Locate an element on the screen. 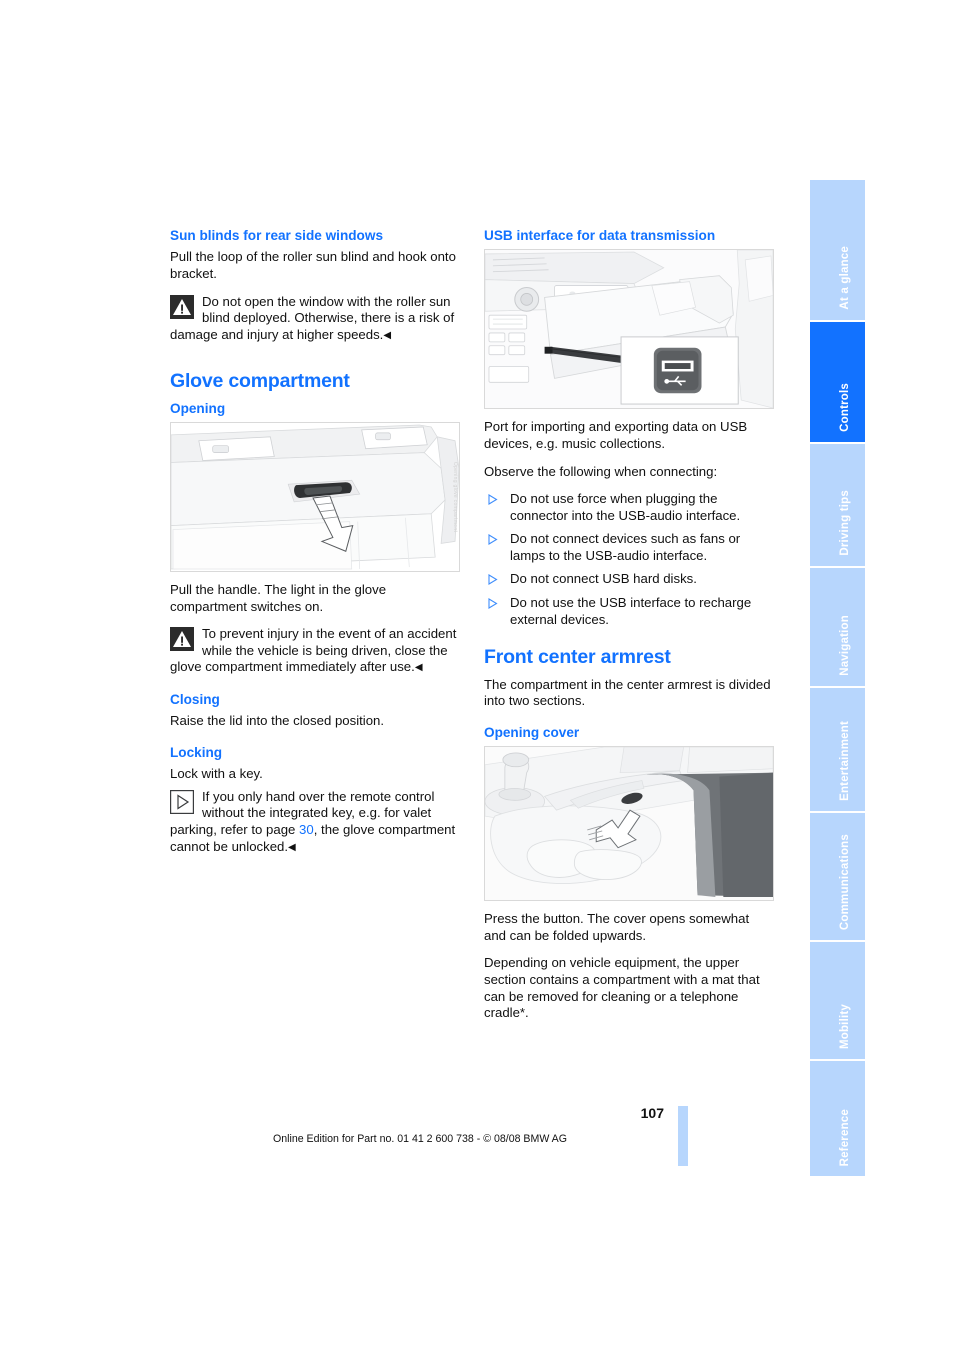  tab-communications: Communications is located at coordinates (837, 876).